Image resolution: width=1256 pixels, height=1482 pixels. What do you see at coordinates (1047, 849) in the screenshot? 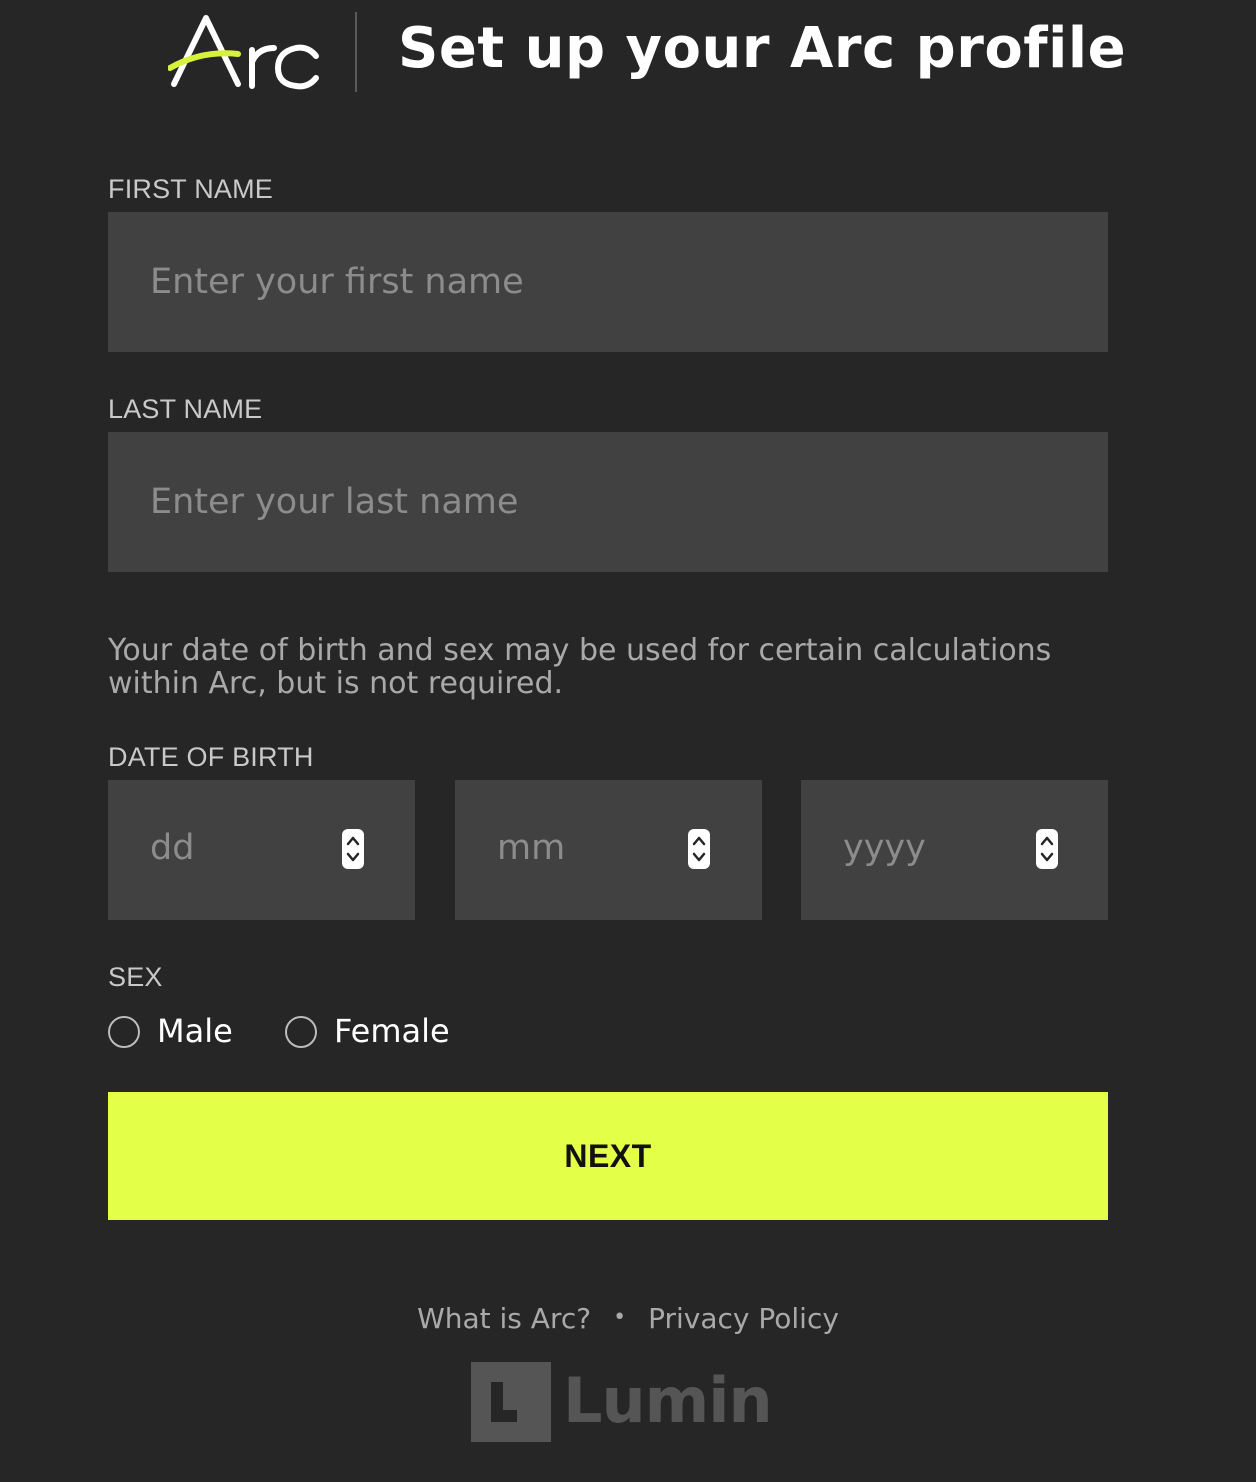
I see `year-stepper-icon` at bounding box center [1047, 849].